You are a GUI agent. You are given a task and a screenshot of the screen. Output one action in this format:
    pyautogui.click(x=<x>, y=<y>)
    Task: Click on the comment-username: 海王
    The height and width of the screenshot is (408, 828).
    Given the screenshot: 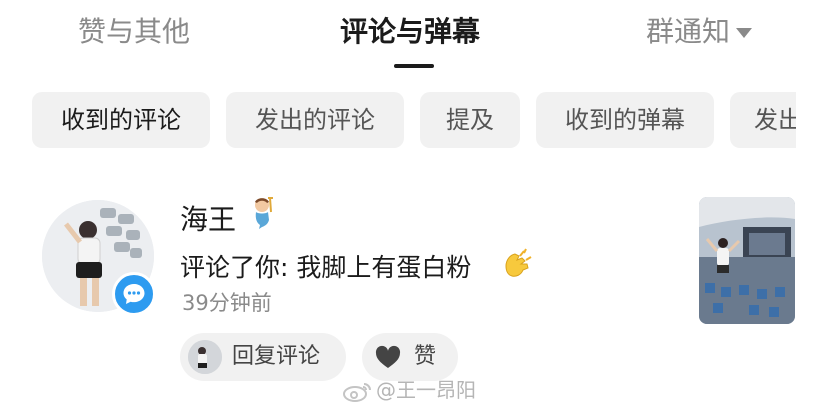 What is the action you would take?
    pyautogui.click(x=208, y=218)
    